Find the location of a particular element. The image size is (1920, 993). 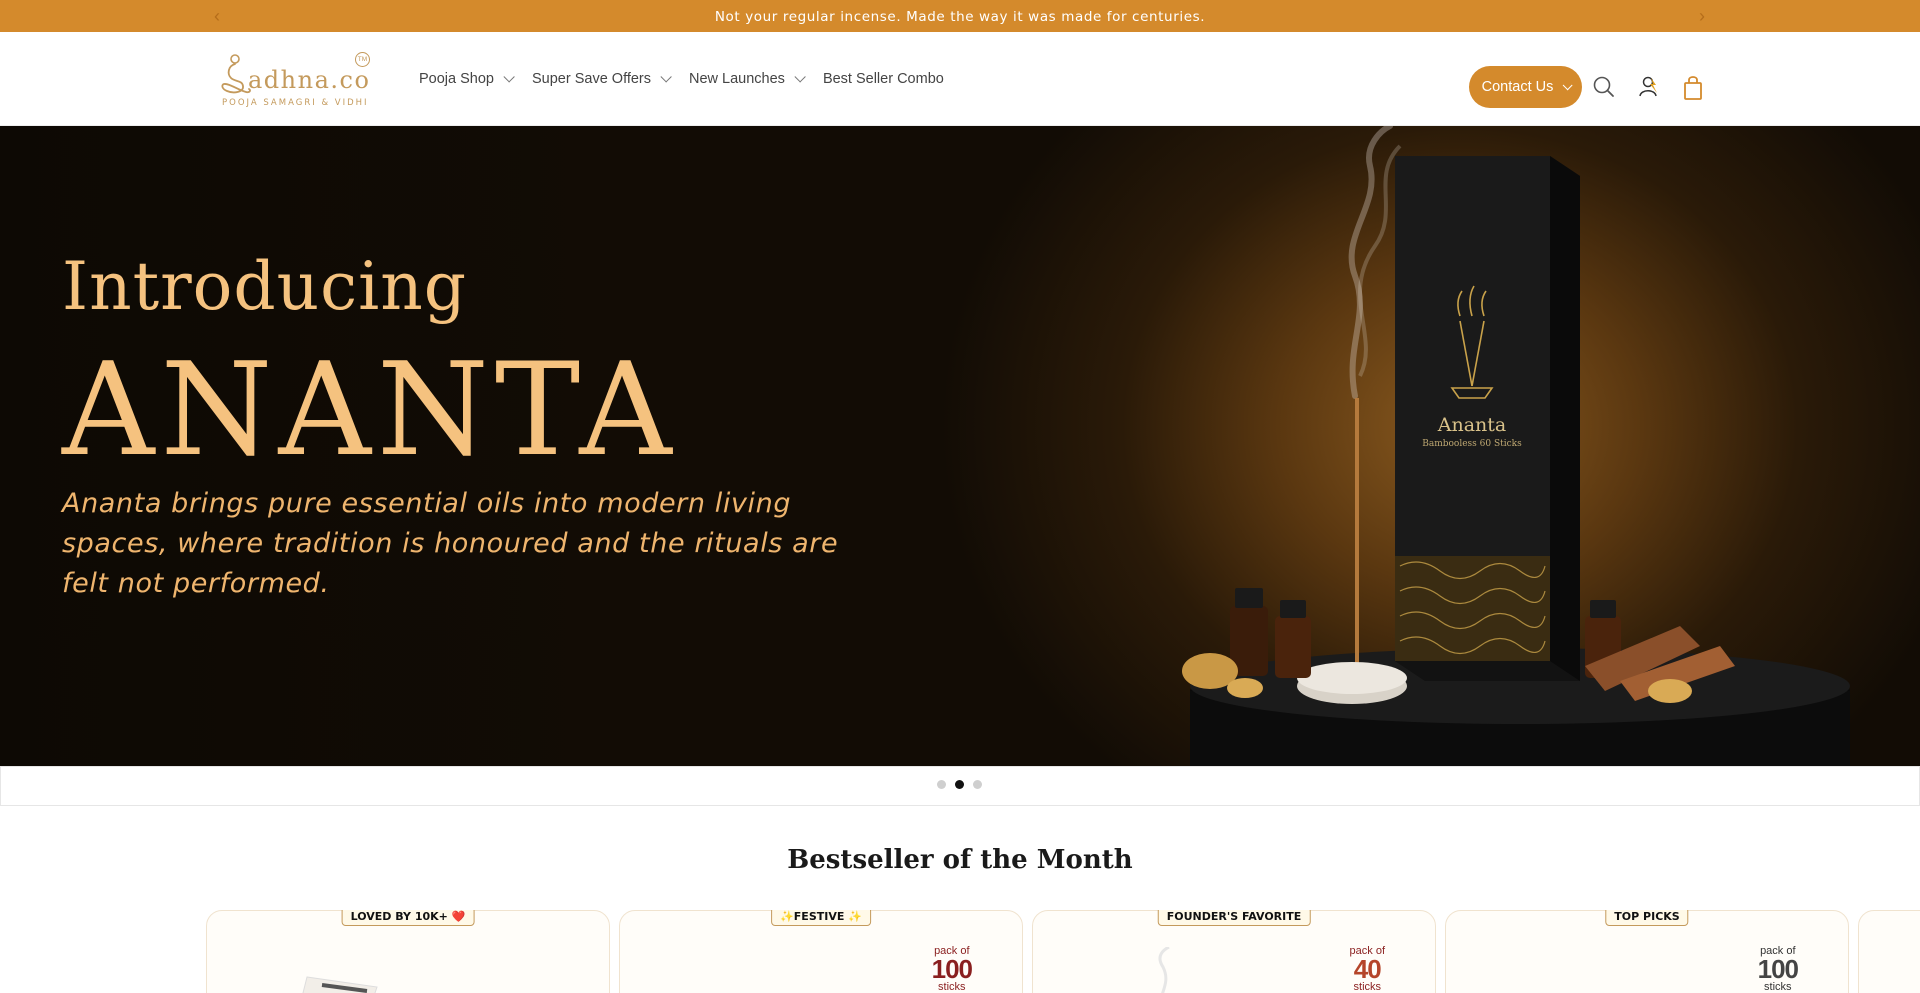

nav-item-label: Best Seller Combo is located at coordinates (883, 79).